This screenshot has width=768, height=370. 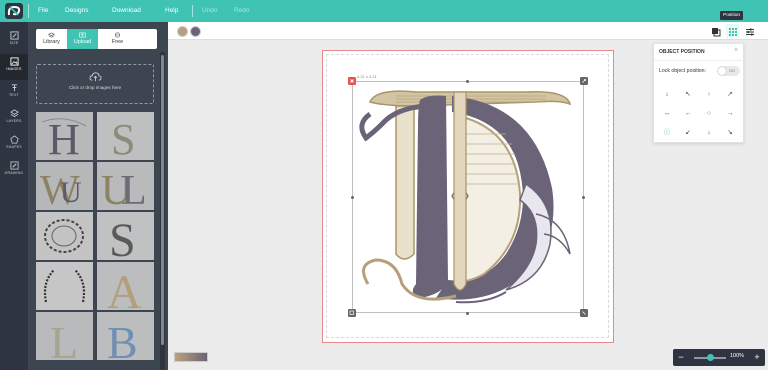 What do you see at coordinates (682, 52) in the screenshot?
I see `popup-title: OBJECT POSITION` at bounding box center [682, 52].